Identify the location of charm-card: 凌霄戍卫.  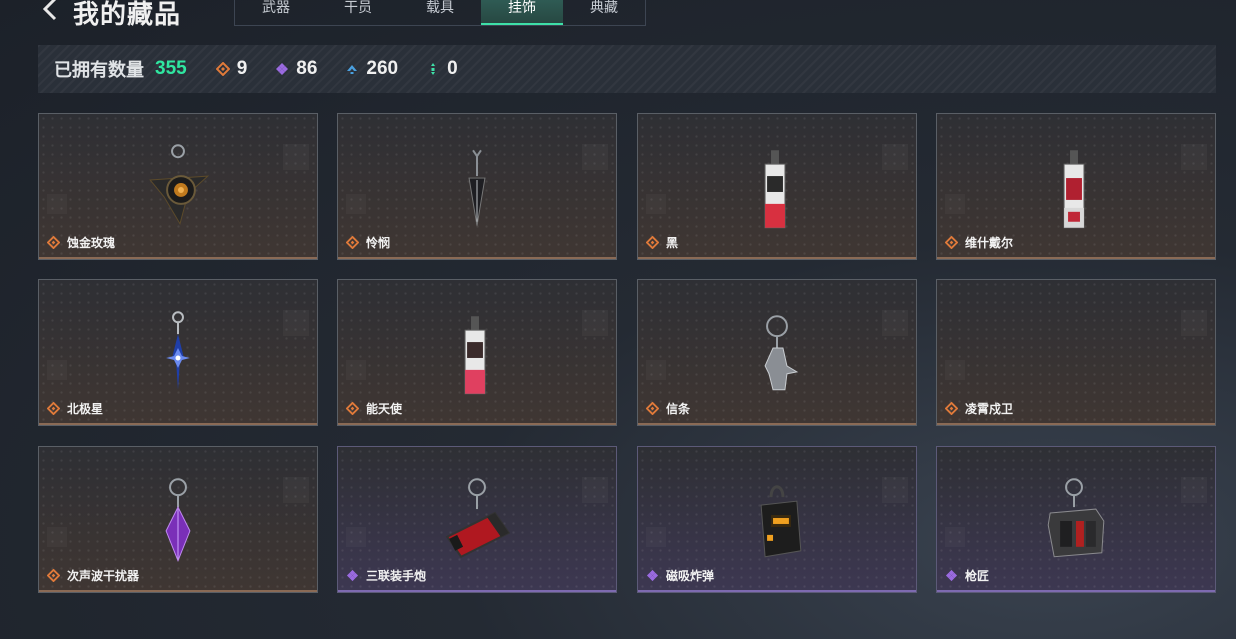
(1076, 352).